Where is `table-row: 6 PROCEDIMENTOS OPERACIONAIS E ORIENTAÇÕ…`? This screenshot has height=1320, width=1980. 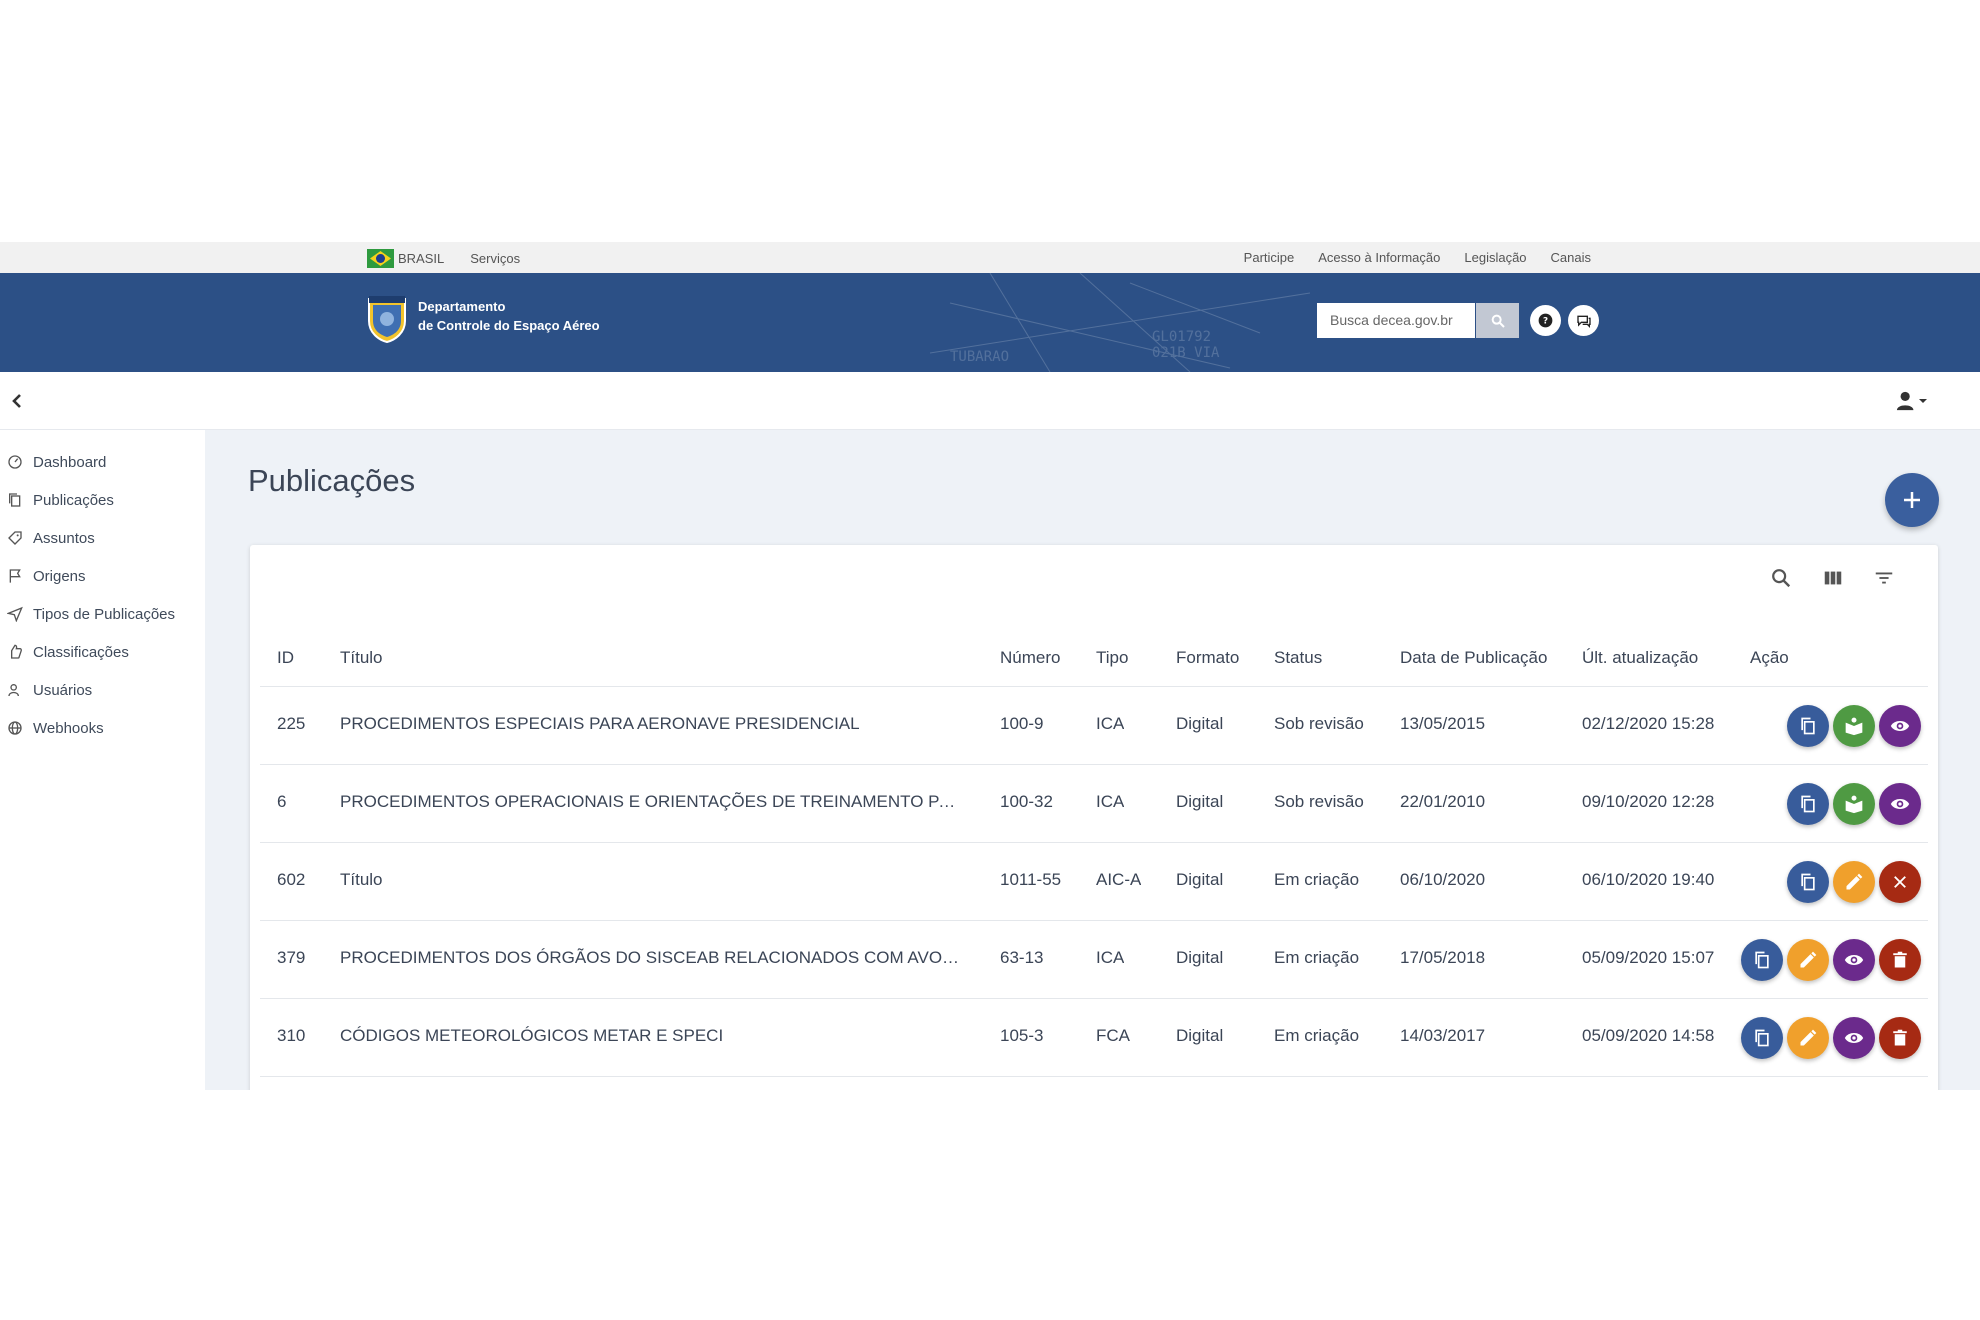 table-row: 6 PROCEDIMENTOS OPERACIONAIS E ORIENTAÇÕ… is located at coordinates (1094, 803).